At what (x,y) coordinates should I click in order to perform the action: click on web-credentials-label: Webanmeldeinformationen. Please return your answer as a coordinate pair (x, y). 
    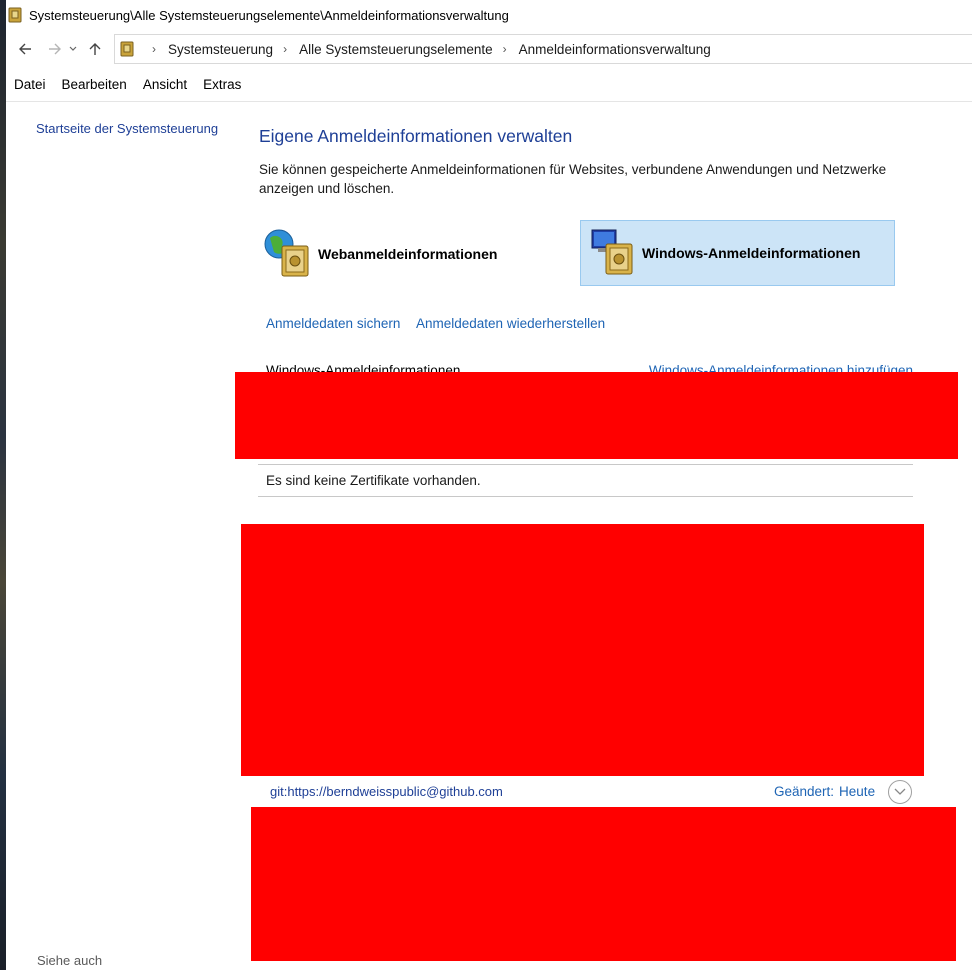
    Looking at the image, I should click on (408, 254).